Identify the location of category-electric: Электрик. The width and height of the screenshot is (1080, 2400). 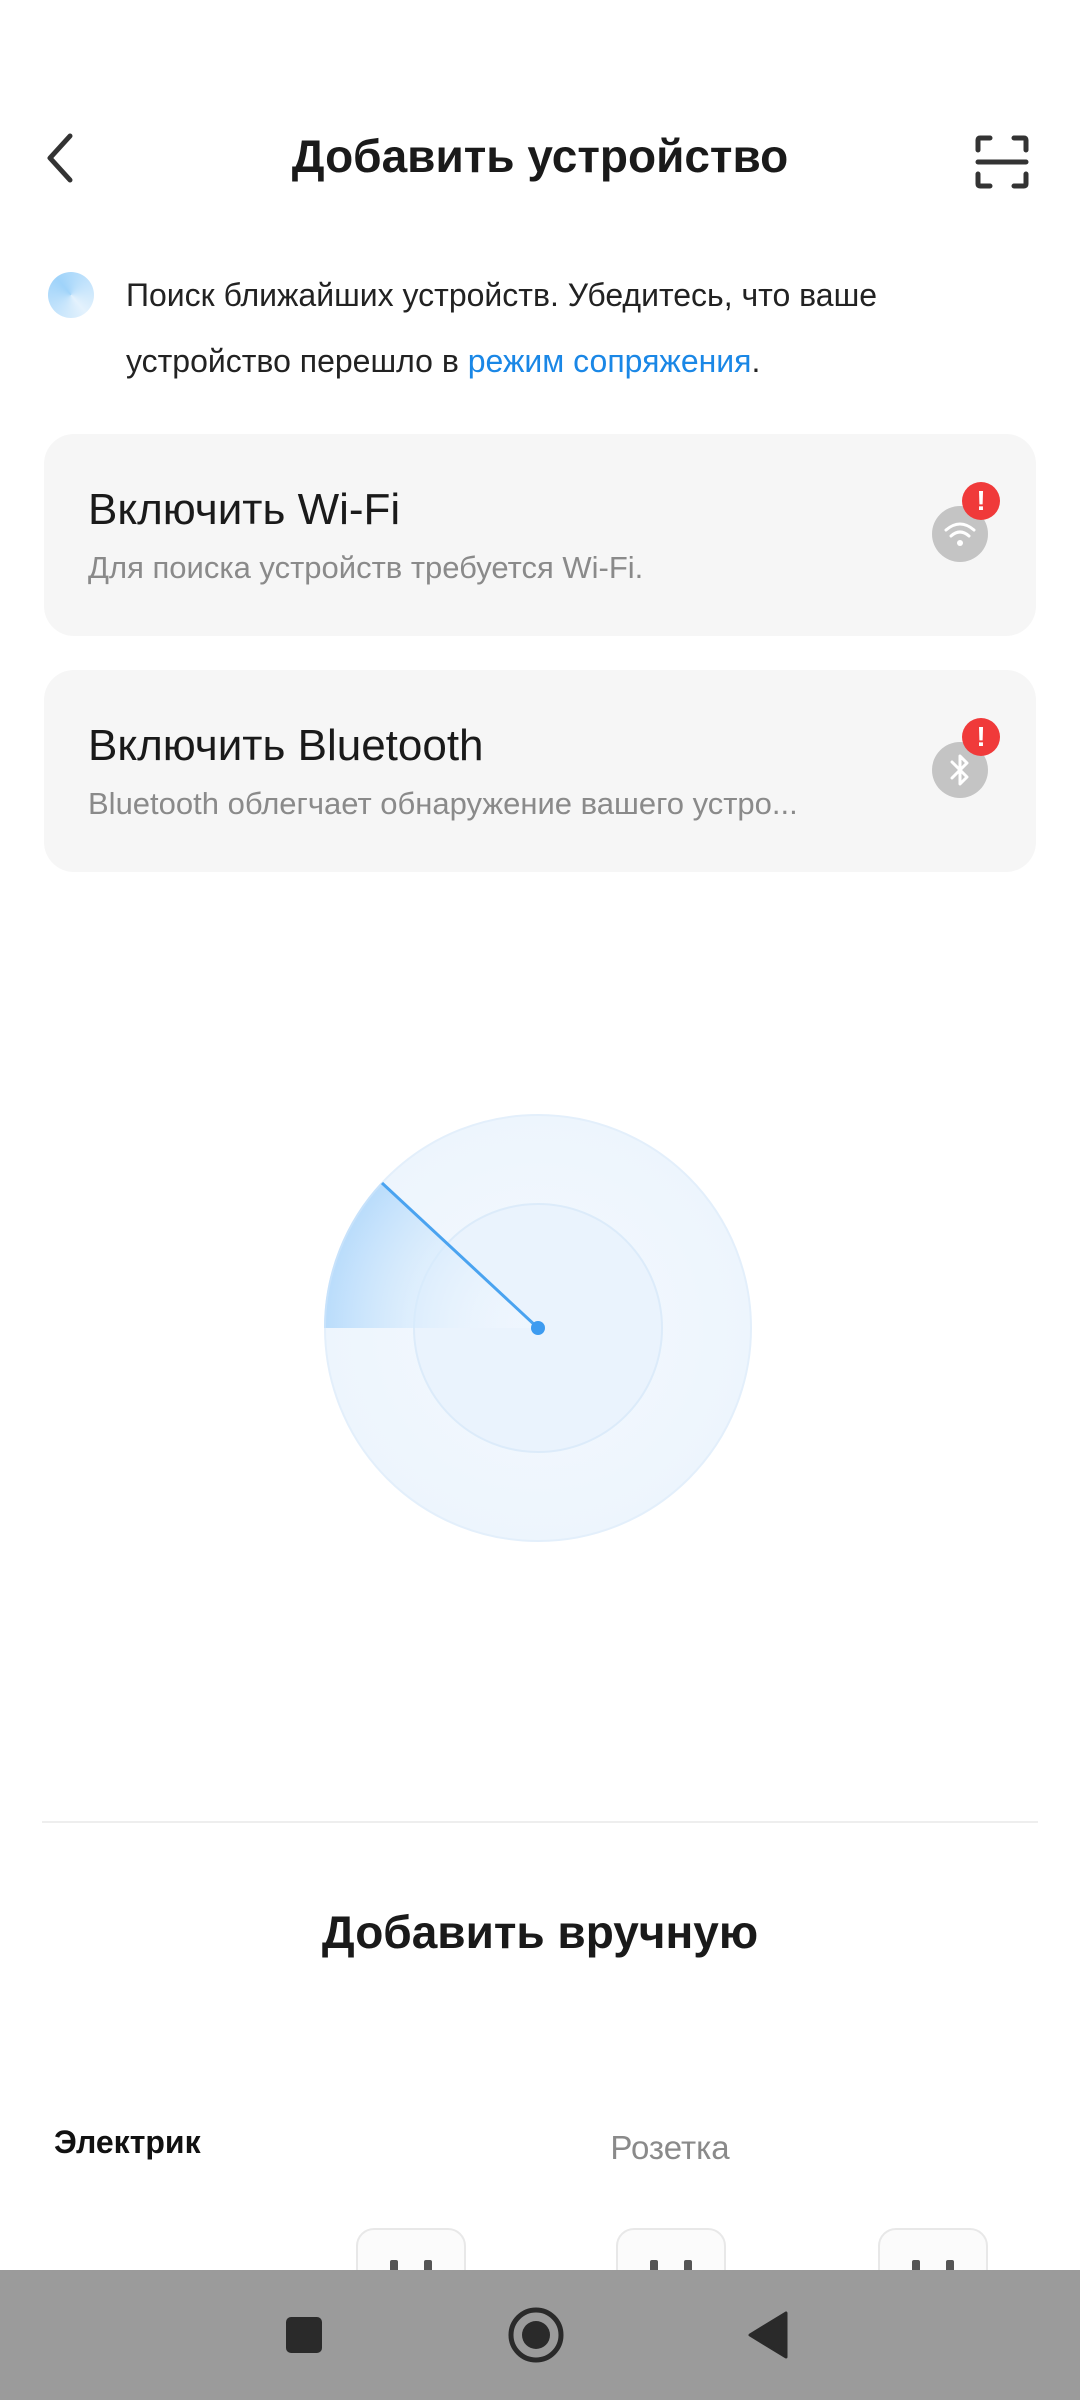
(127, 2142).